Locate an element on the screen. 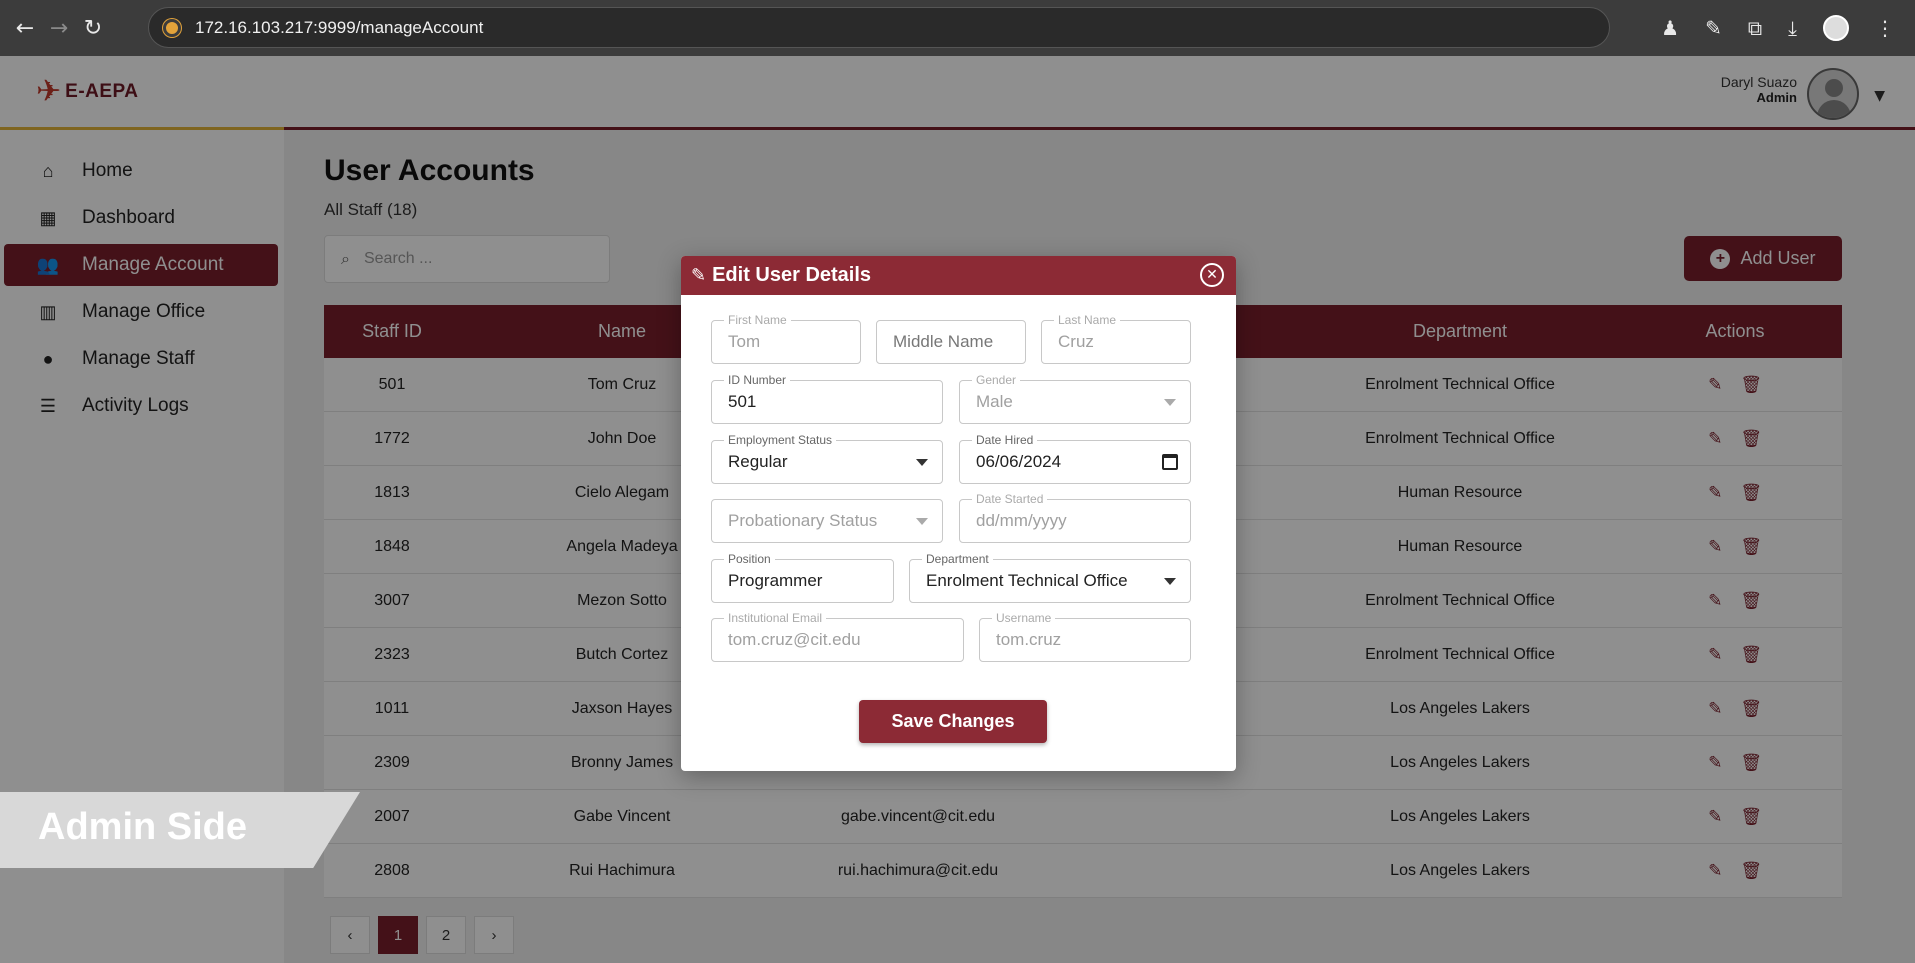 The width and height of the screenshot is (1915, 963). modal-title: Edit User Details is located at coordinates (792, 275).